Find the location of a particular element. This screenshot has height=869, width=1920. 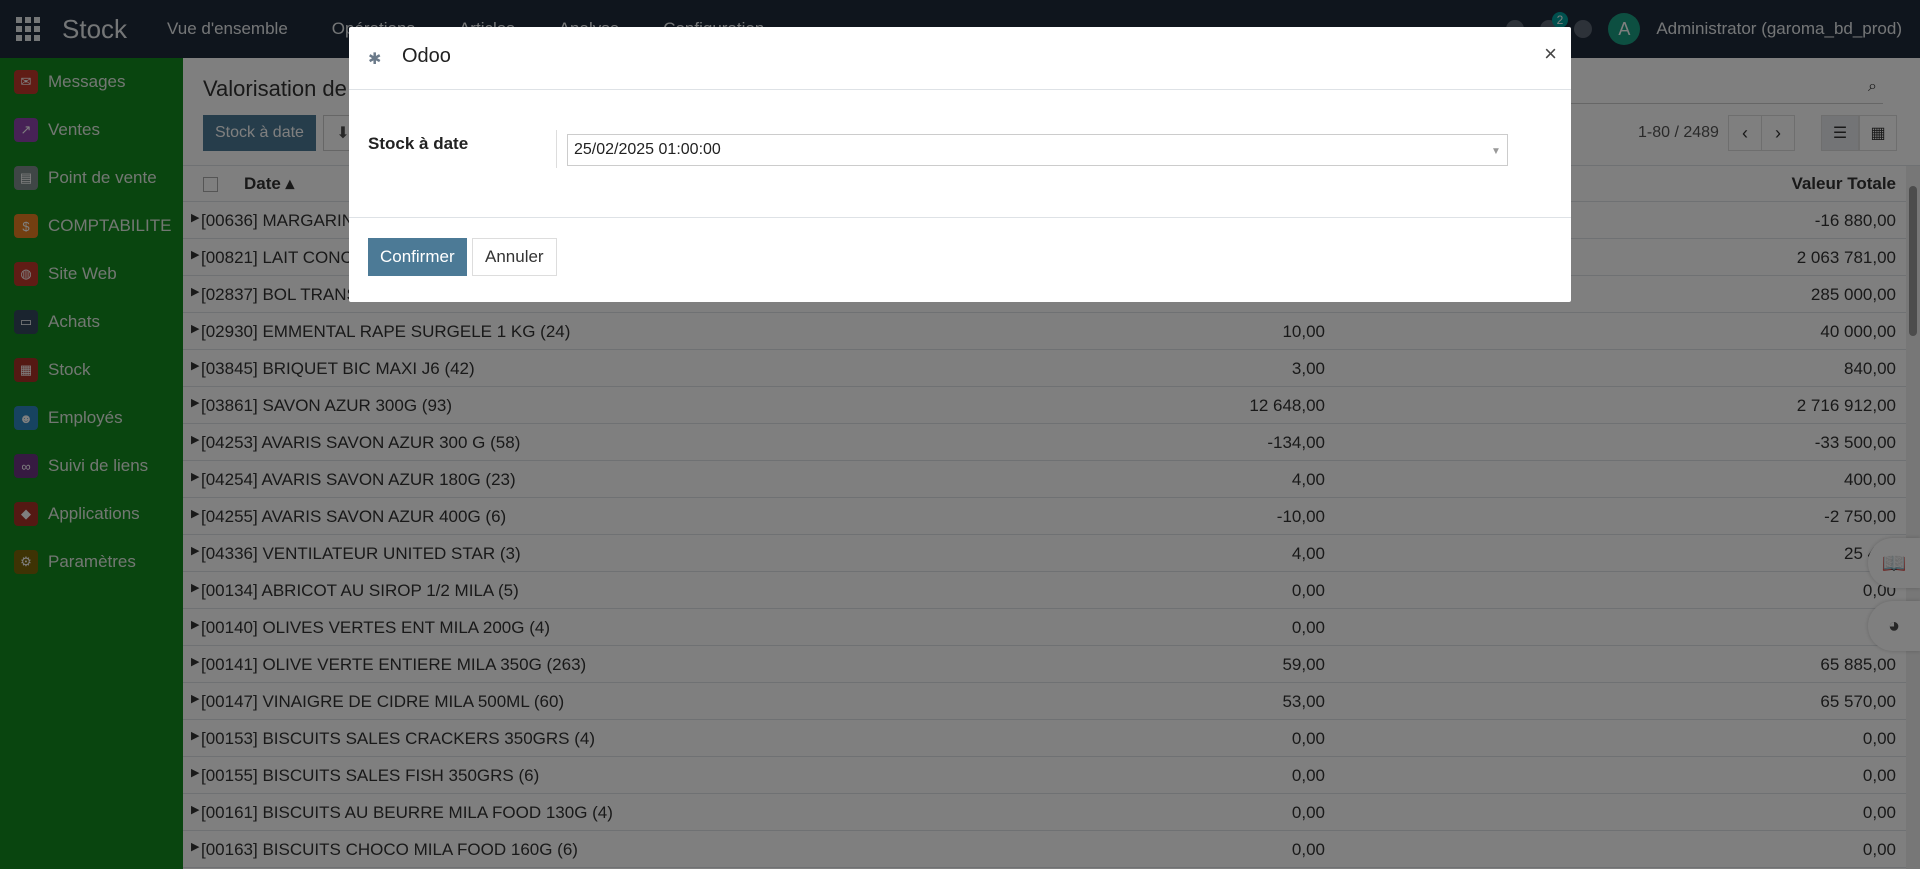

field-separator is located at coordinates (556, 149).